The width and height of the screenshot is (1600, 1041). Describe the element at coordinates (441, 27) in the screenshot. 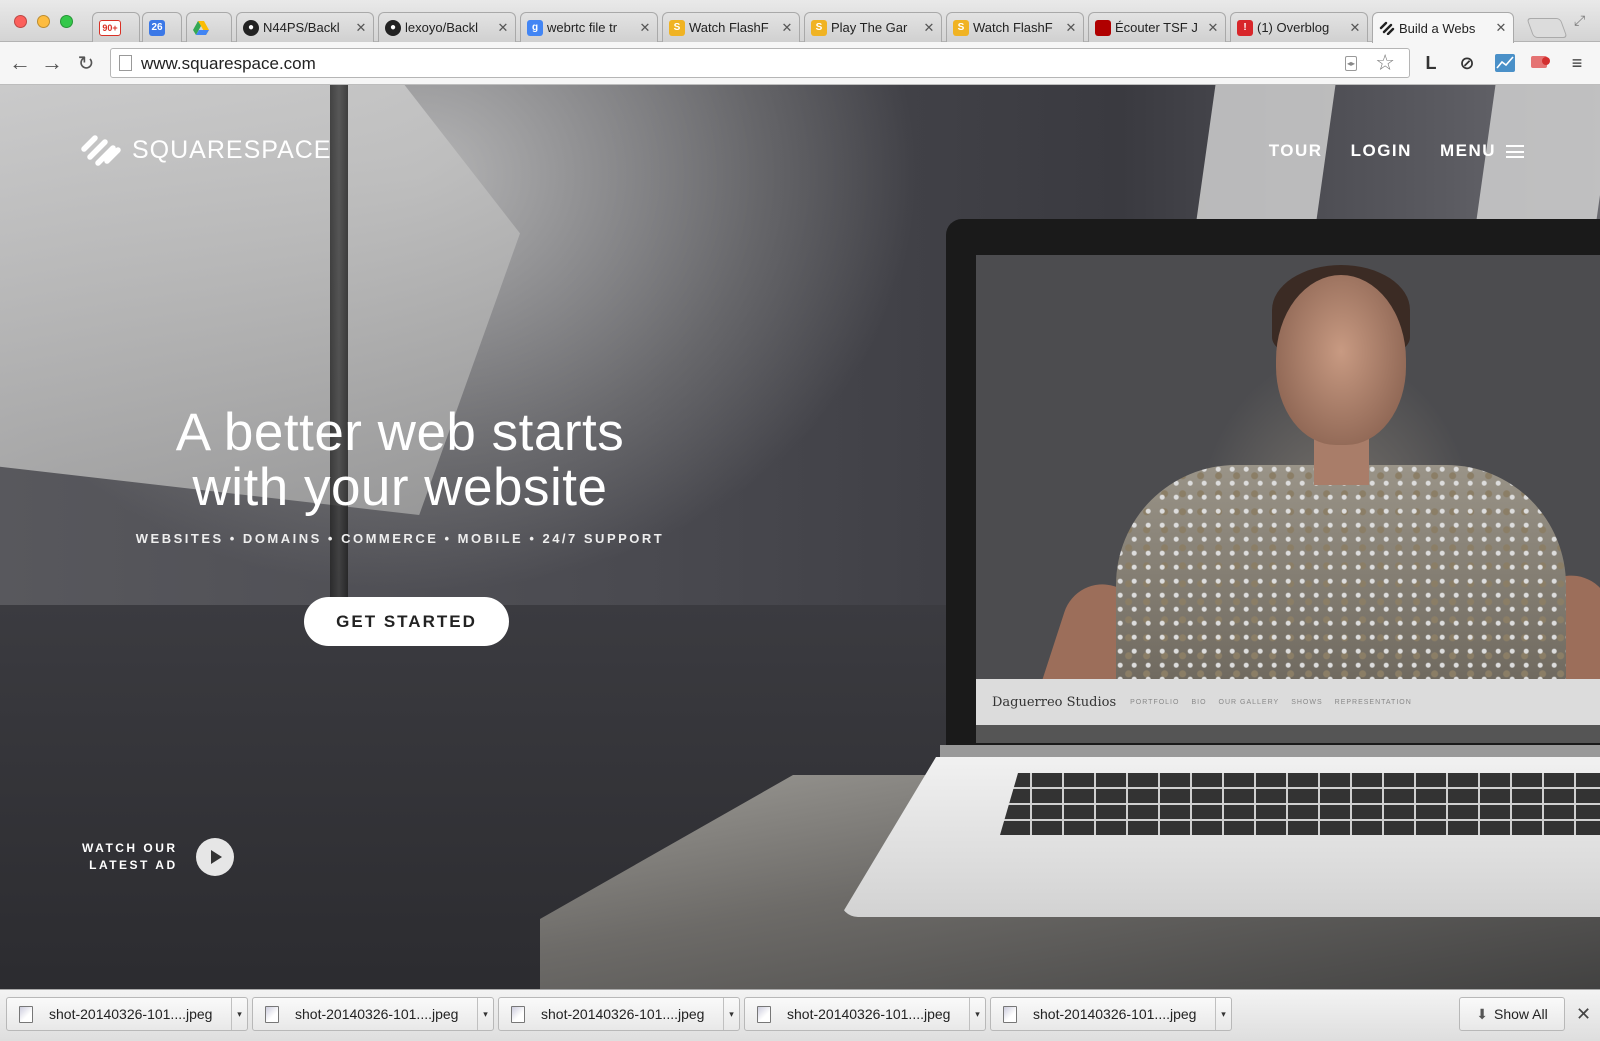

I see `tab-label: lexoyo/Backl` at that location.